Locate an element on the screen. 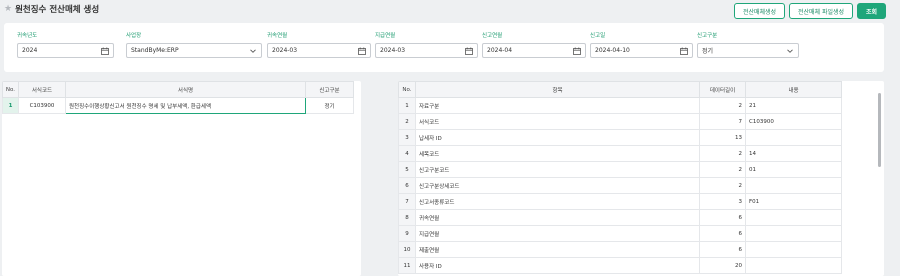  row-number: 8 is located at coordinates (407, 217).